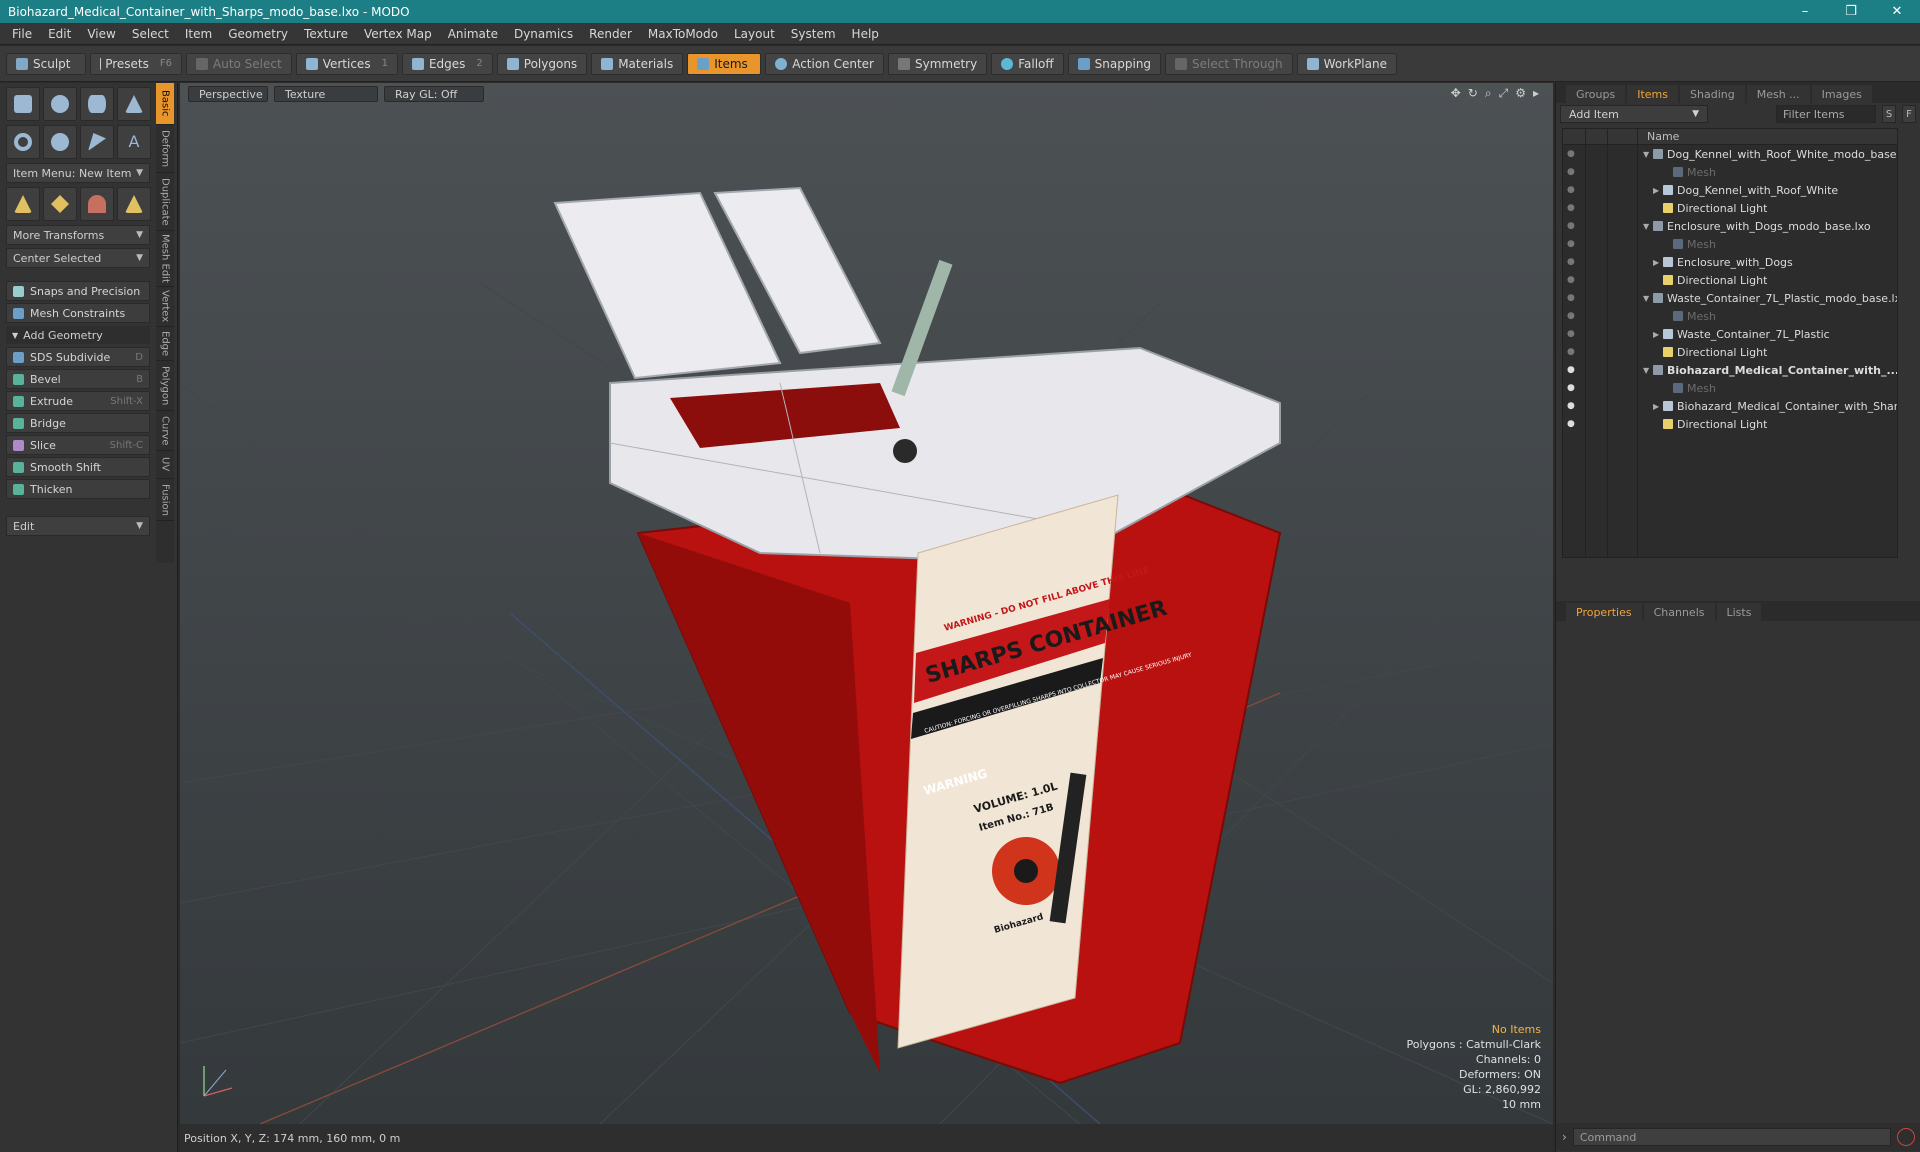  What do you see at coordinates (1712, 94) in the screenshot?
I see `tab-shading: Shading` at bounding box center [1712, 94].